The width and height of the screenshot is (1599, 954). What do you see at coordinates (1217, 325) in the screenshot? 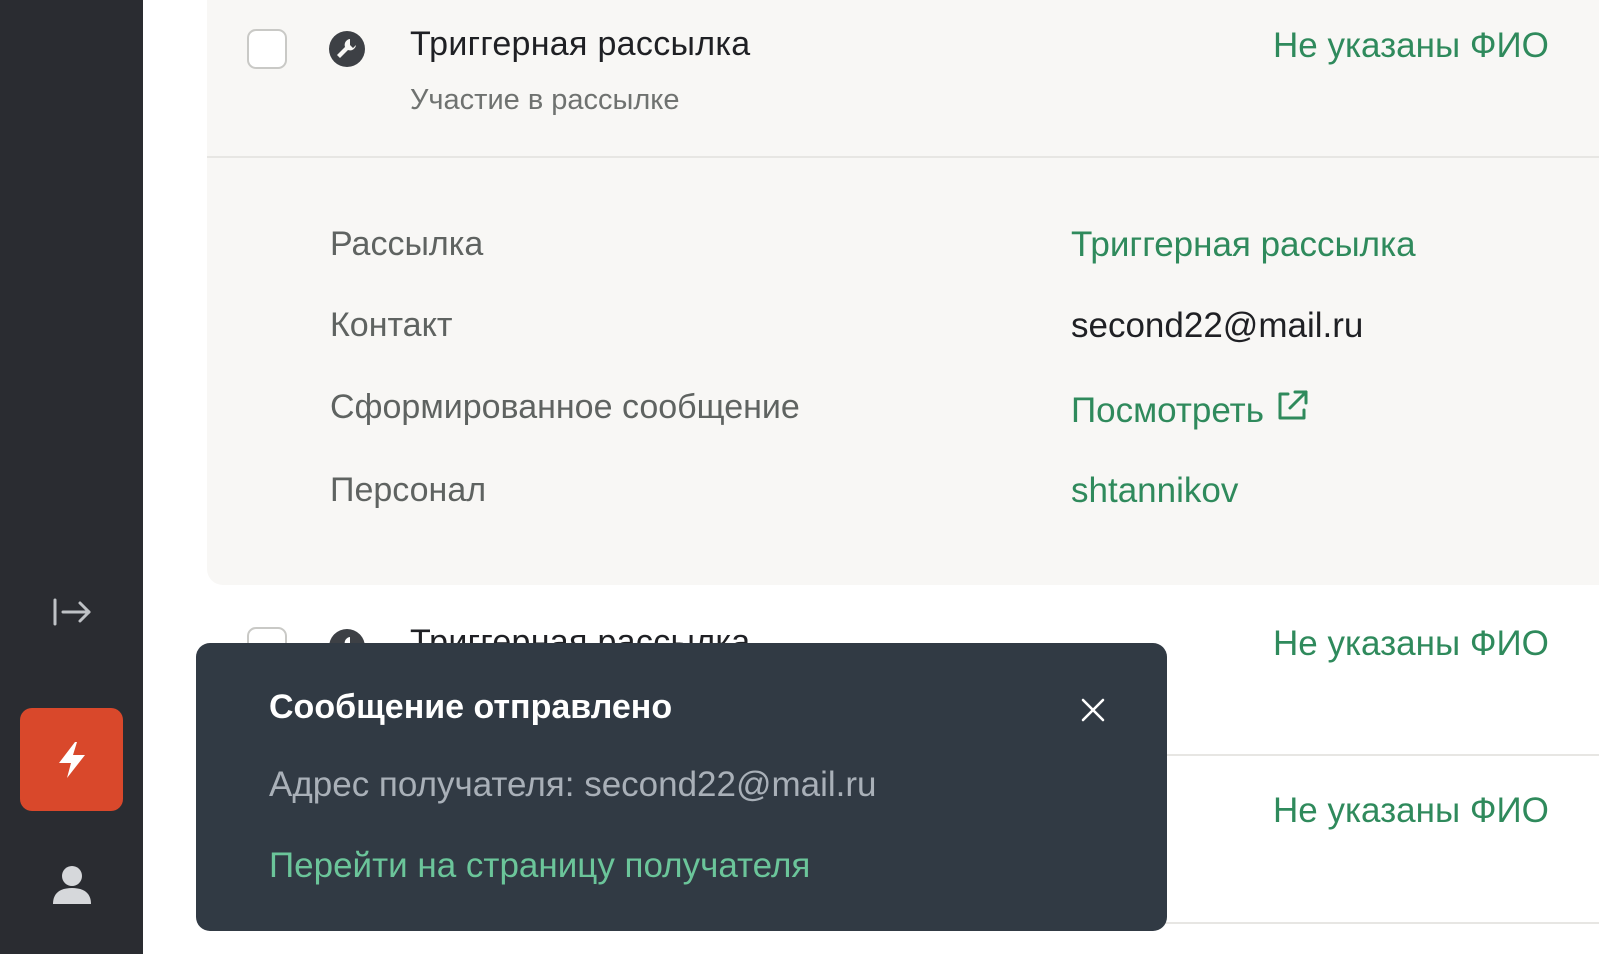
I see `detail-value-contact: second22@mail.ru` at bounding box center [1217, 325].